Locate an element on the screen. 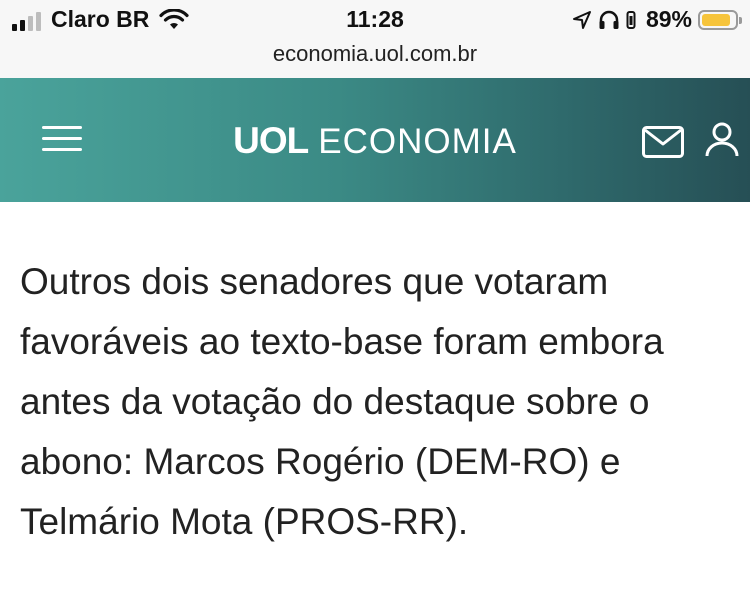 This screenshot has height=594, width=750. portrait-lock-icon is located at coordinates (631, 19).